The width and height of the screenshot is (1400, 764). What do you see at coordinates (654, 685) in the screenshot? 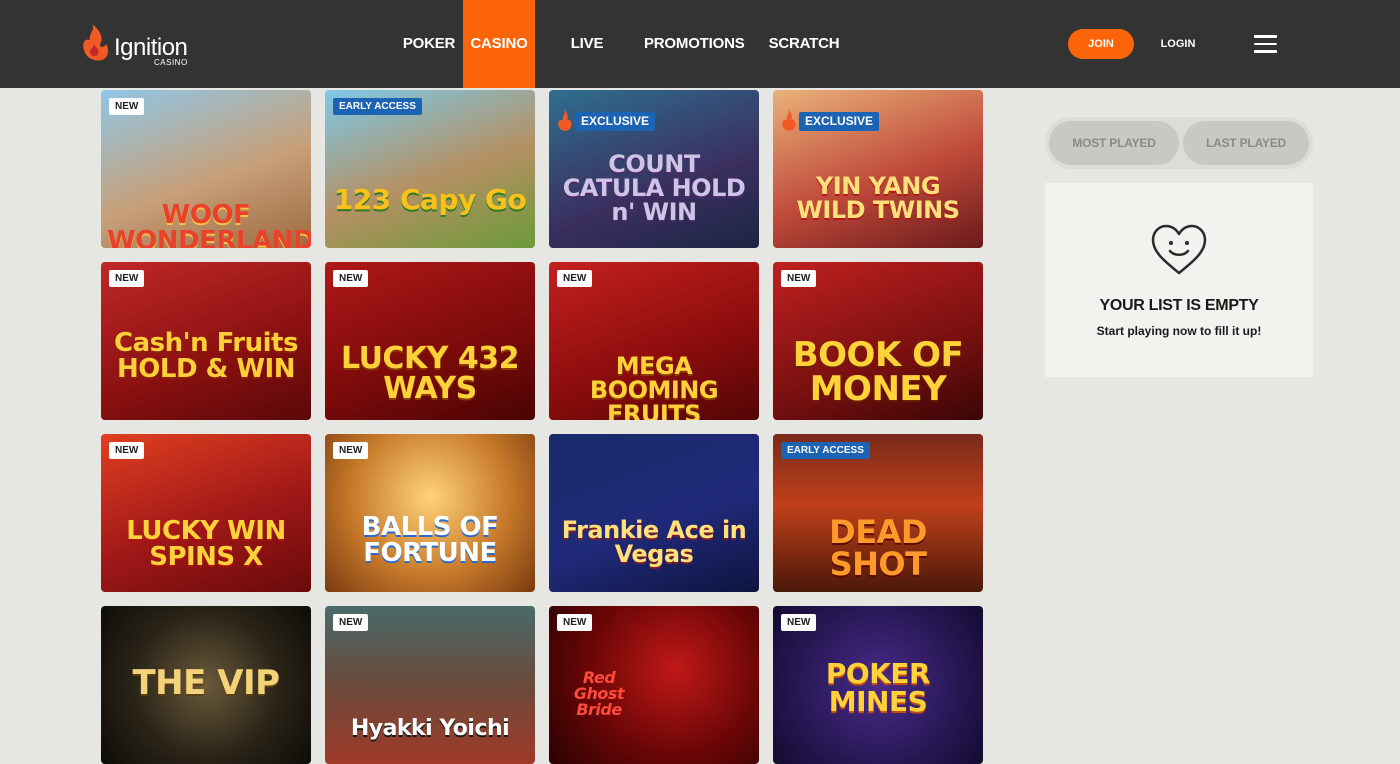
I see `game-tile-red-ghost-bride: Red Ghost Bride NEW` at bounding box center [654, 685].